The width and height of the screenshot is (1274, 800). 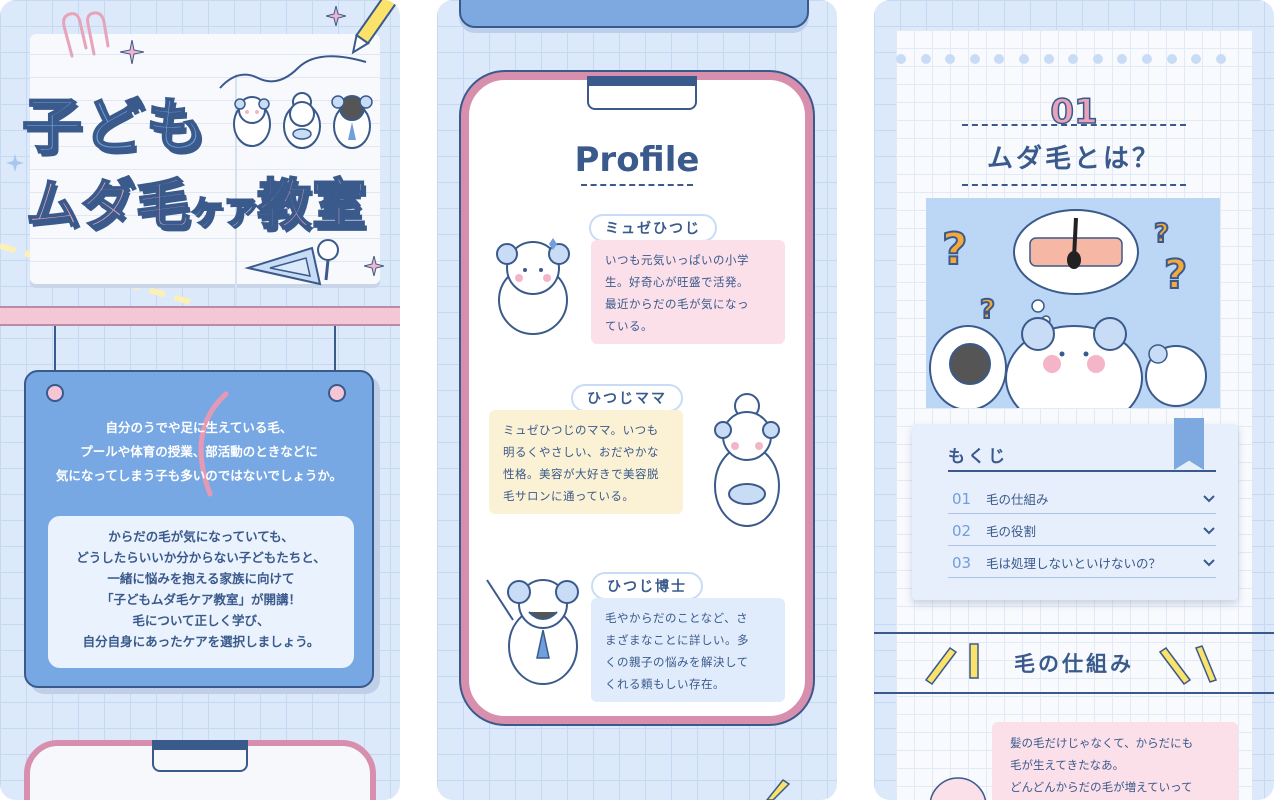 What do you see at coordinates (778, 789) in the screenshot?
I see `pencil-icon` at bounding box center [778, 789].